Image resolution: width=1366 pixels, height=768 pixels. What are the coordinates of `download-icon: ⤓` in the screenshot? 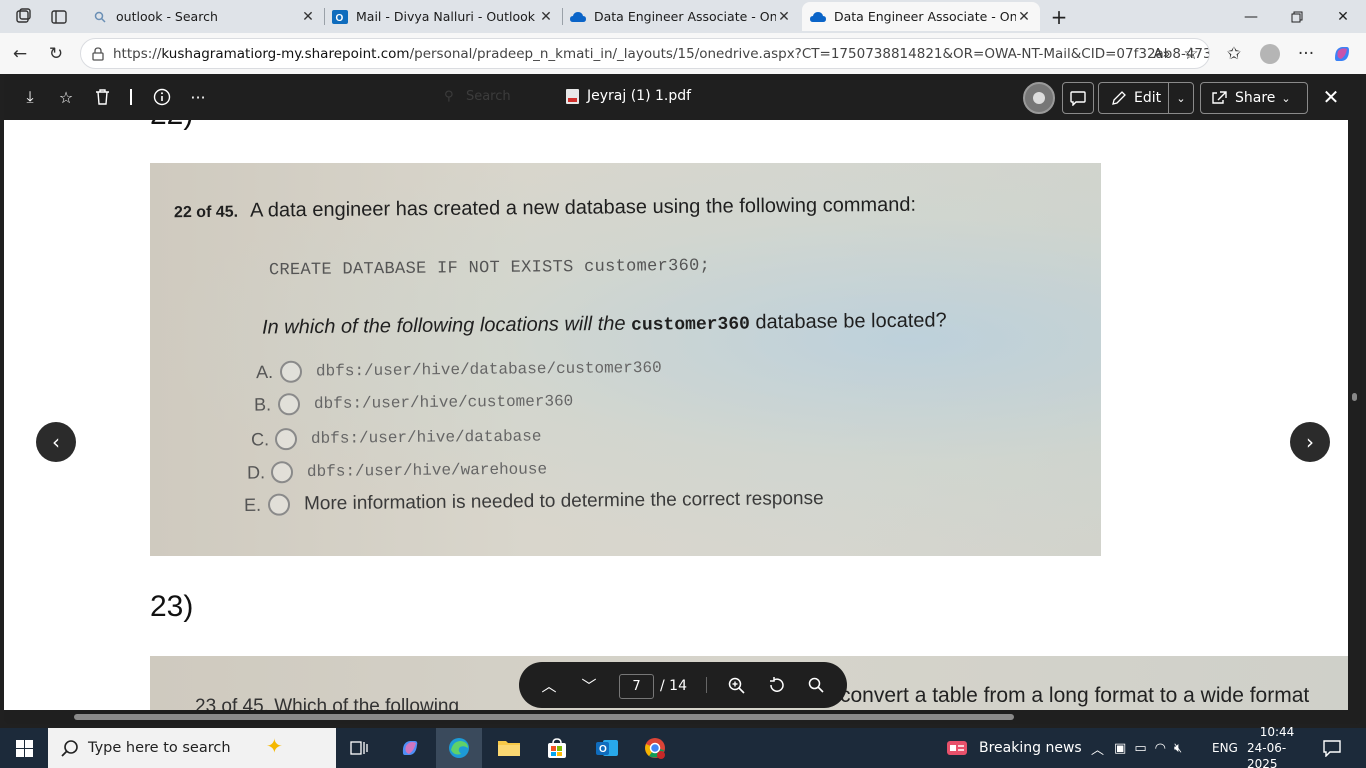 It's located at (30, 96).